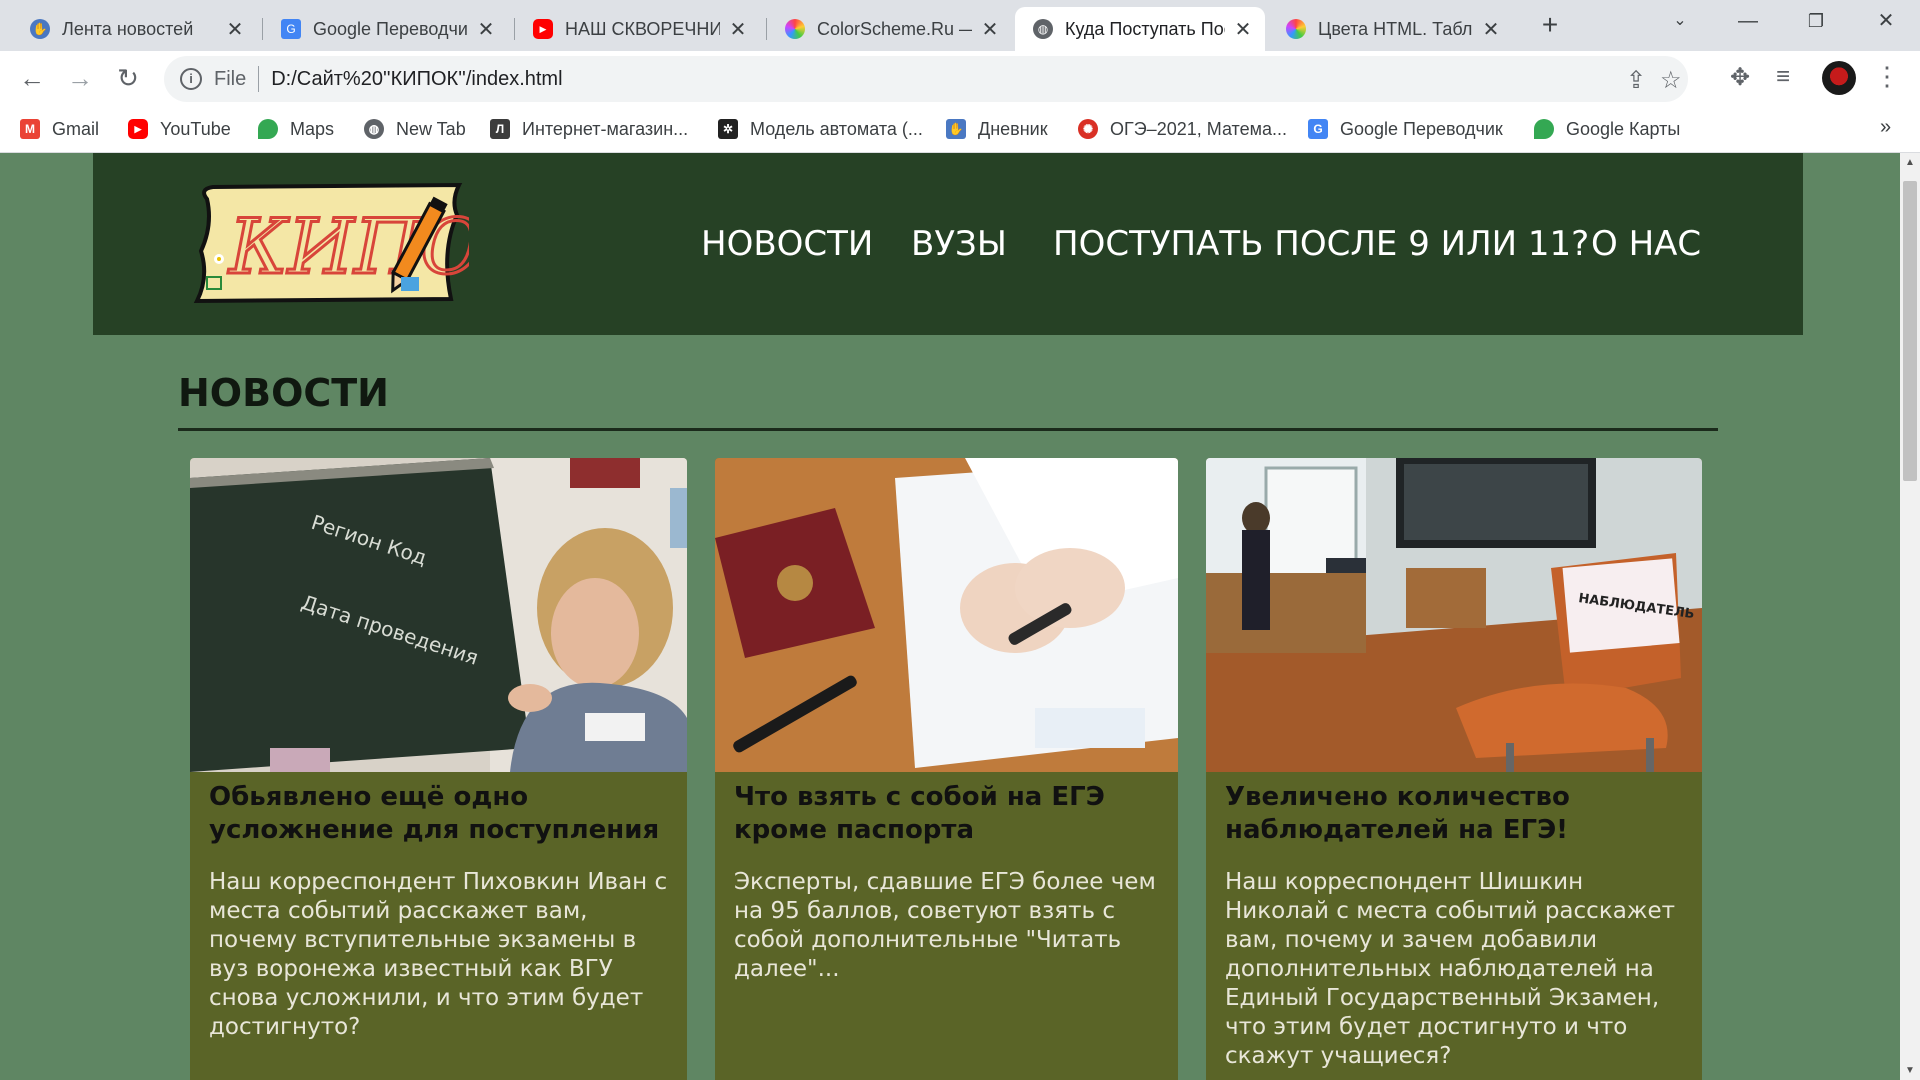  I want to click on tab-title: Лента новостей, so click(128, 28).